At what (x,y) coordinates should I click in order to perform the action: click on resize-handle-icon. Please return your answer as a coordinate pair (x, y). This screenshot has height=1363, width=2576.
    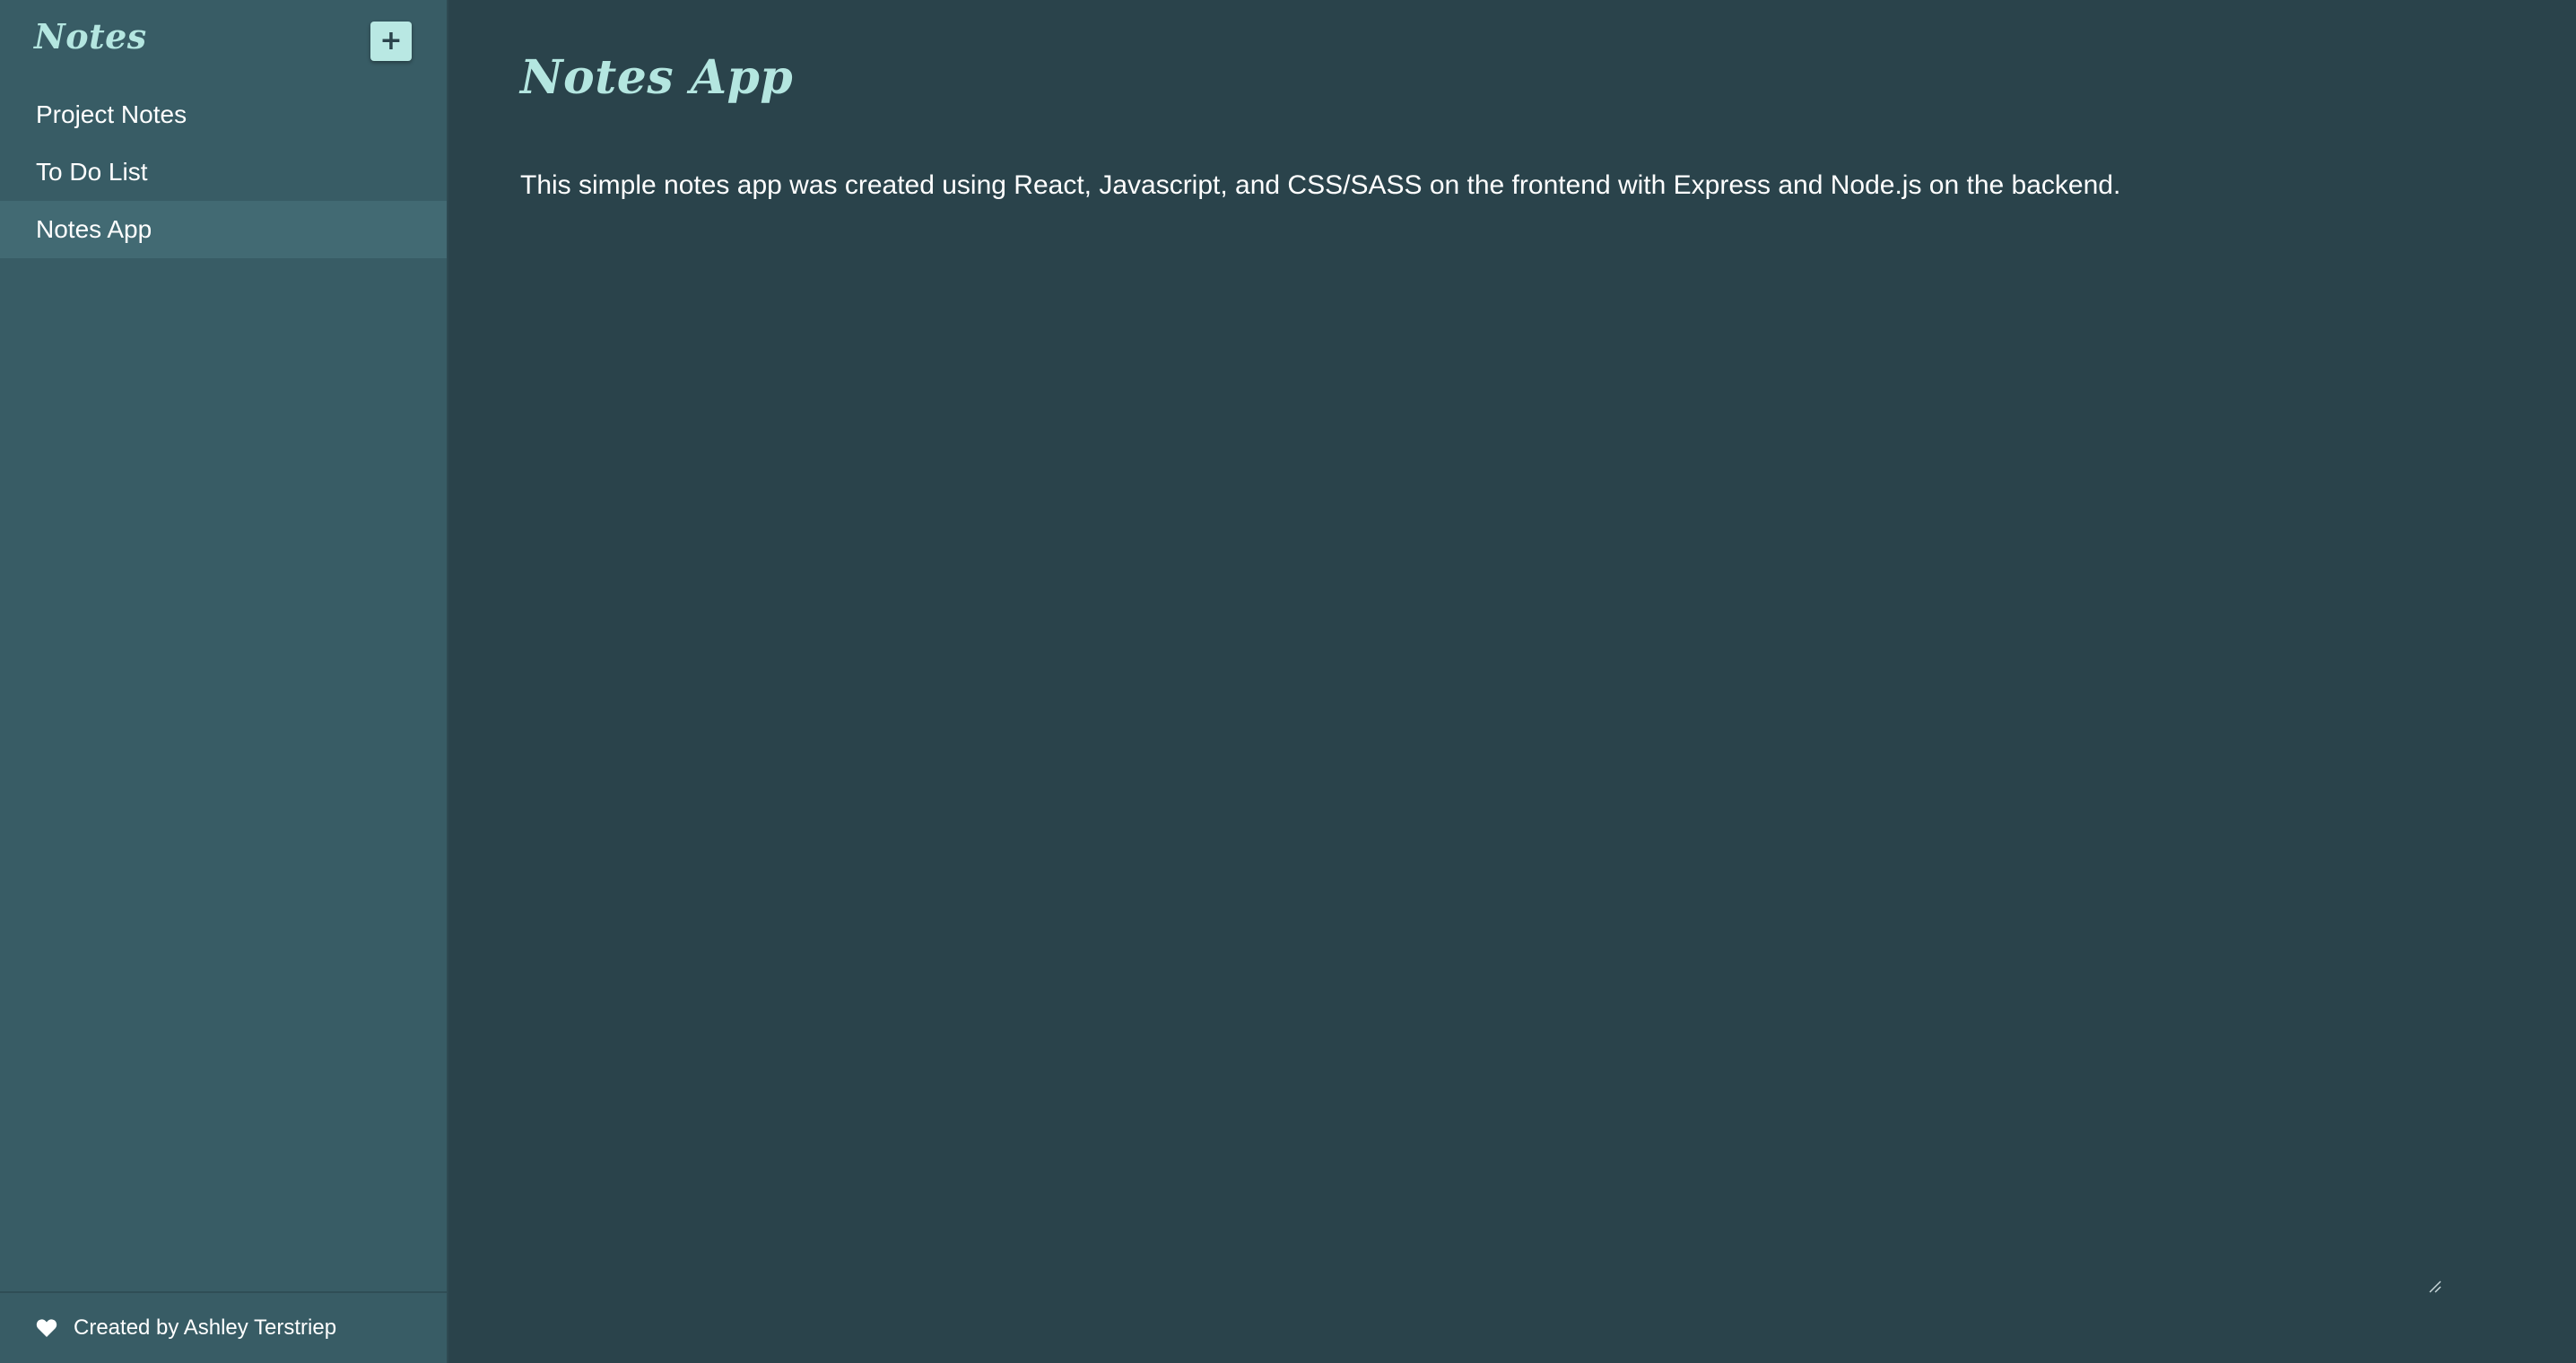
    Looking at the image, I should click on (2434, 1286).